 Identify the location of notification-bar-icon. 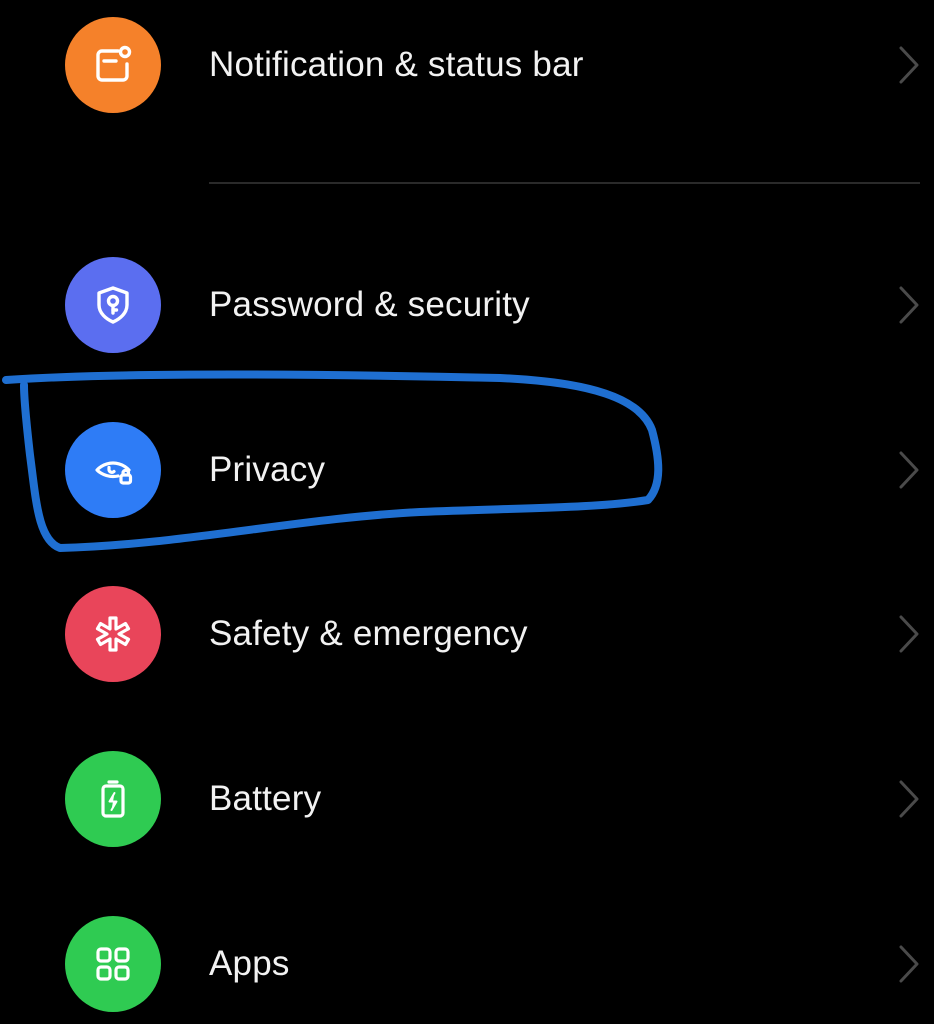
(113, 65).